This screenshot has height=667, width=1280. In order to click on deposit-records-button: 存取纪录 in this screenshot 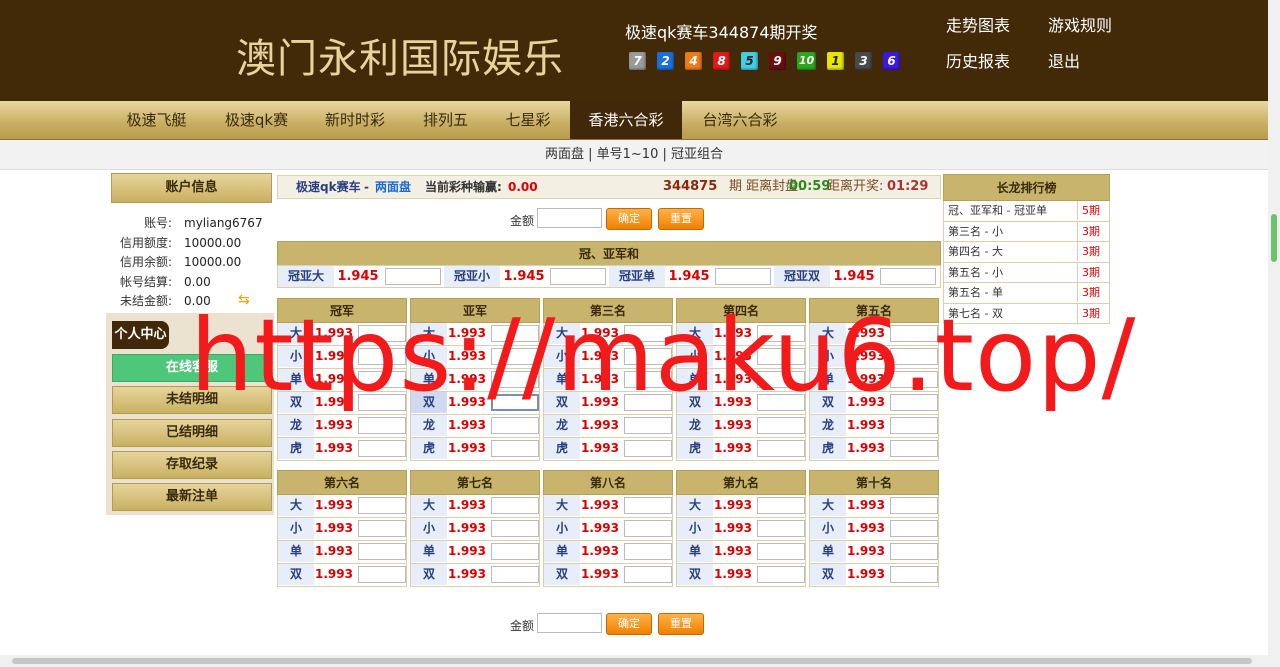, I will do `click(192, 465)`.